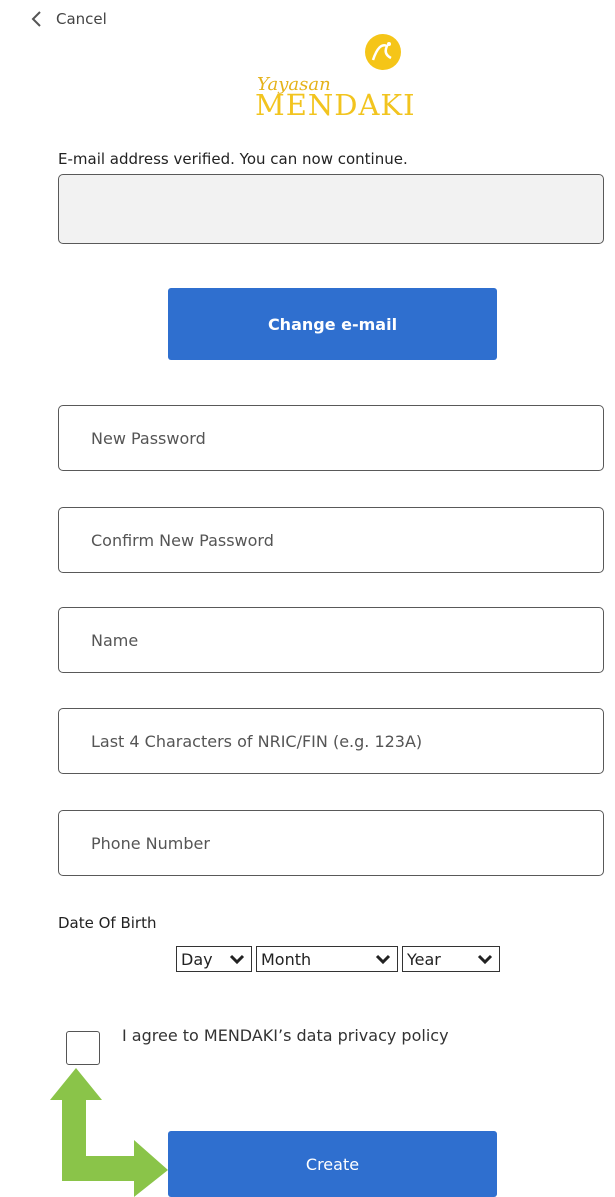 Image resolution: width=615 pixels, height=1197 pixels. What do you see at coordinates (214, 959) in the screenshot?
I see `day-select: Day` at bounding box center [214, 959].